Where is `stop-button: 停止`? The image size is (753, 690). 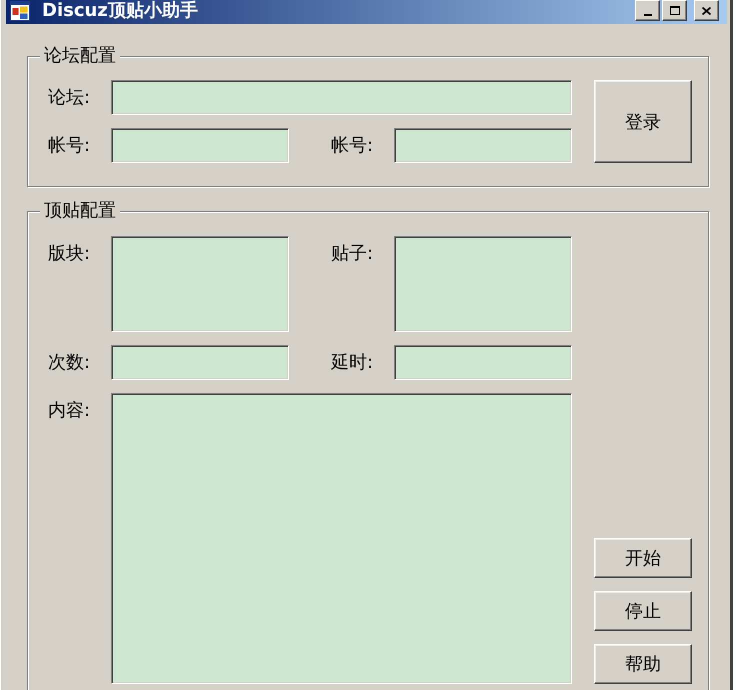
stop-button: 停止 is located at coordinates (643, 611).